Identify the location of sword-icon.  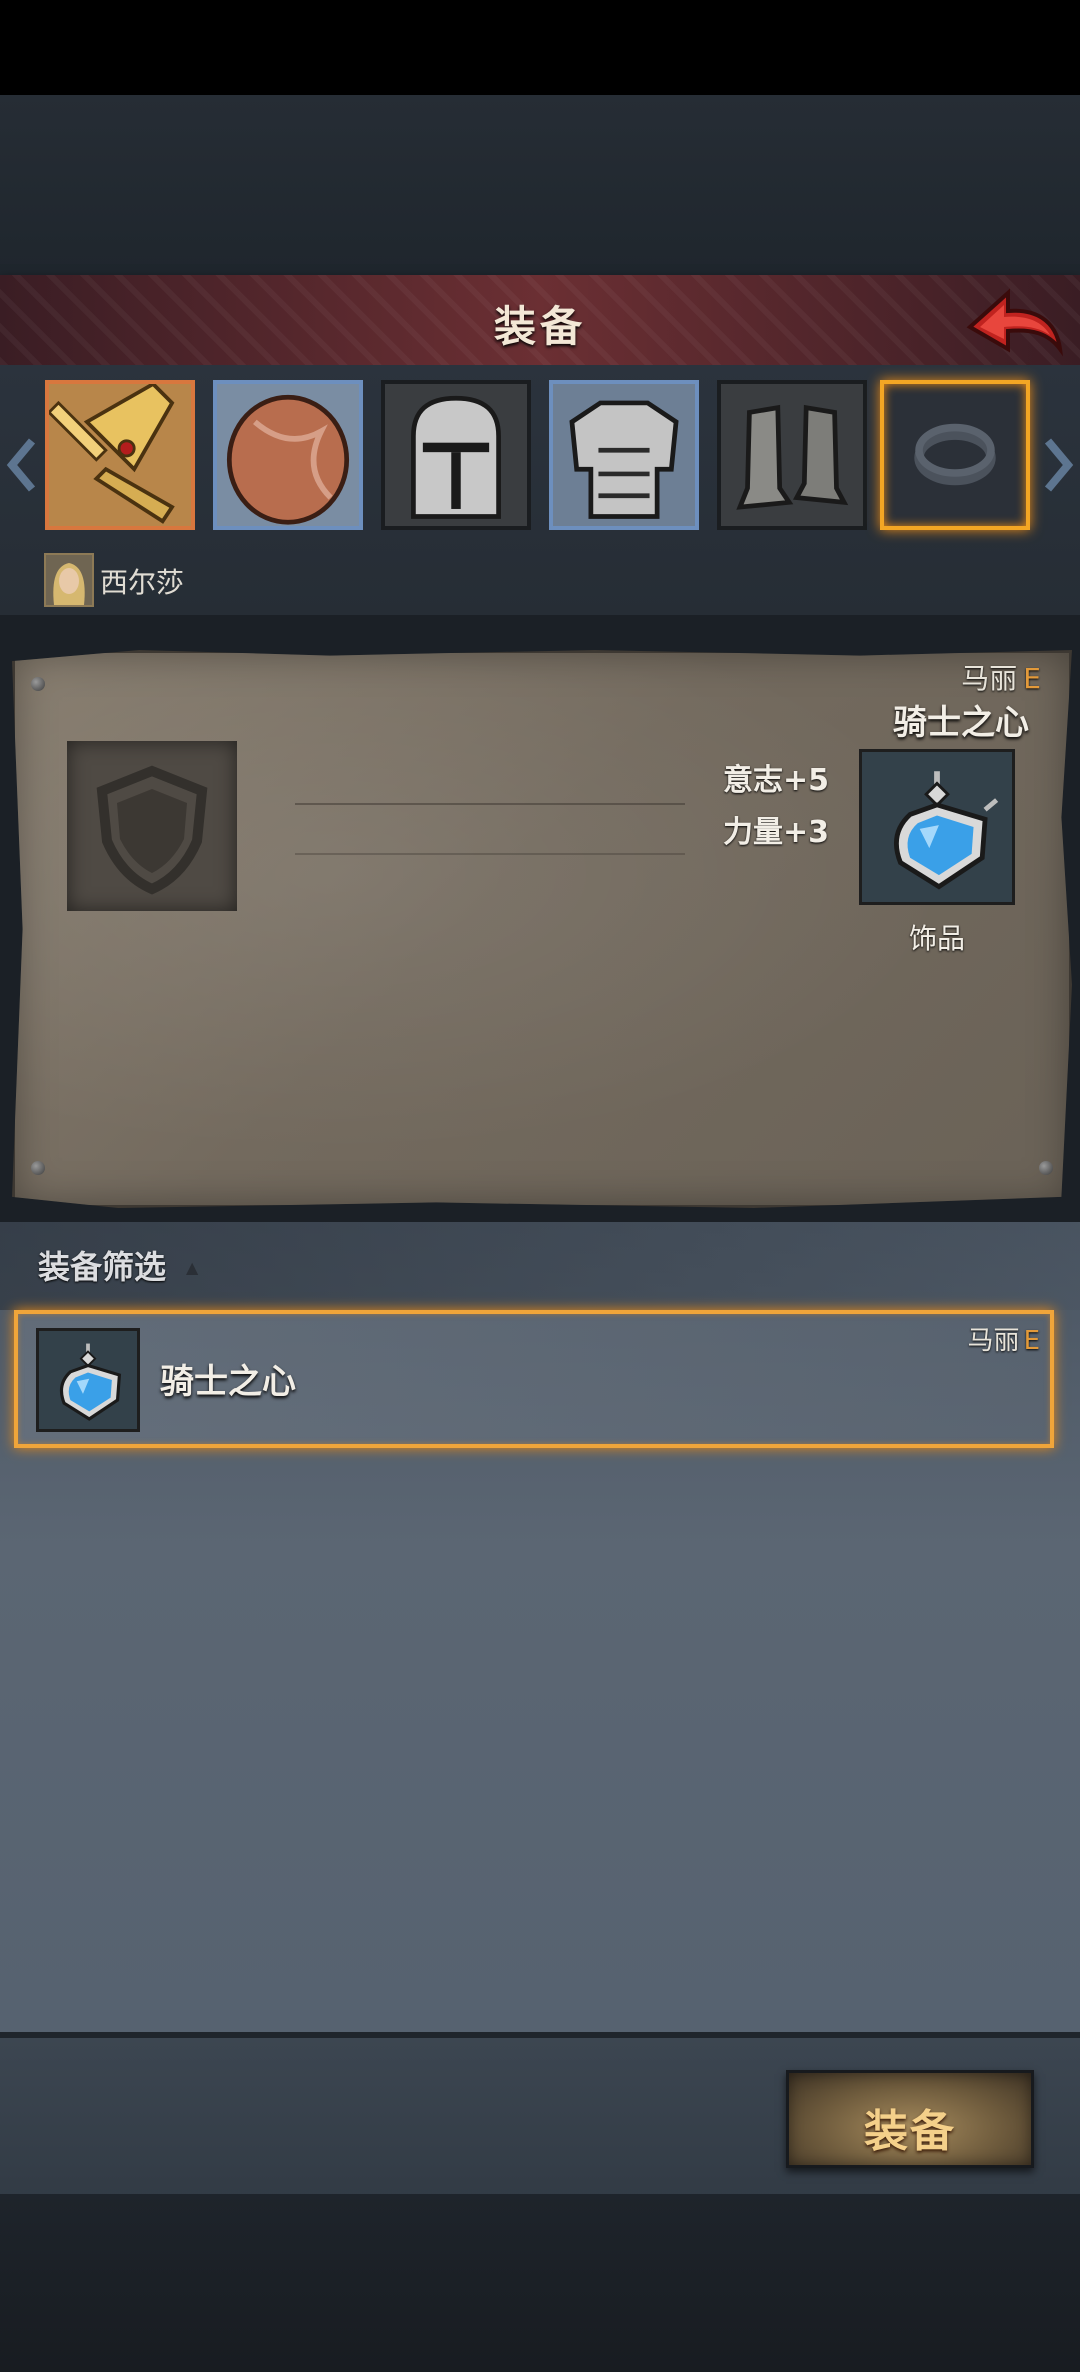
(120, 455).